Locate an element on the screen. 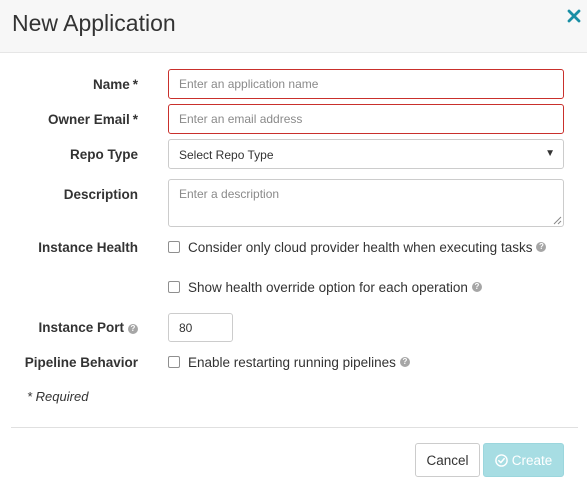 This screenshot has height=488, width=587. instance-health-label: Instance Health is located at coordinates (88, 247).